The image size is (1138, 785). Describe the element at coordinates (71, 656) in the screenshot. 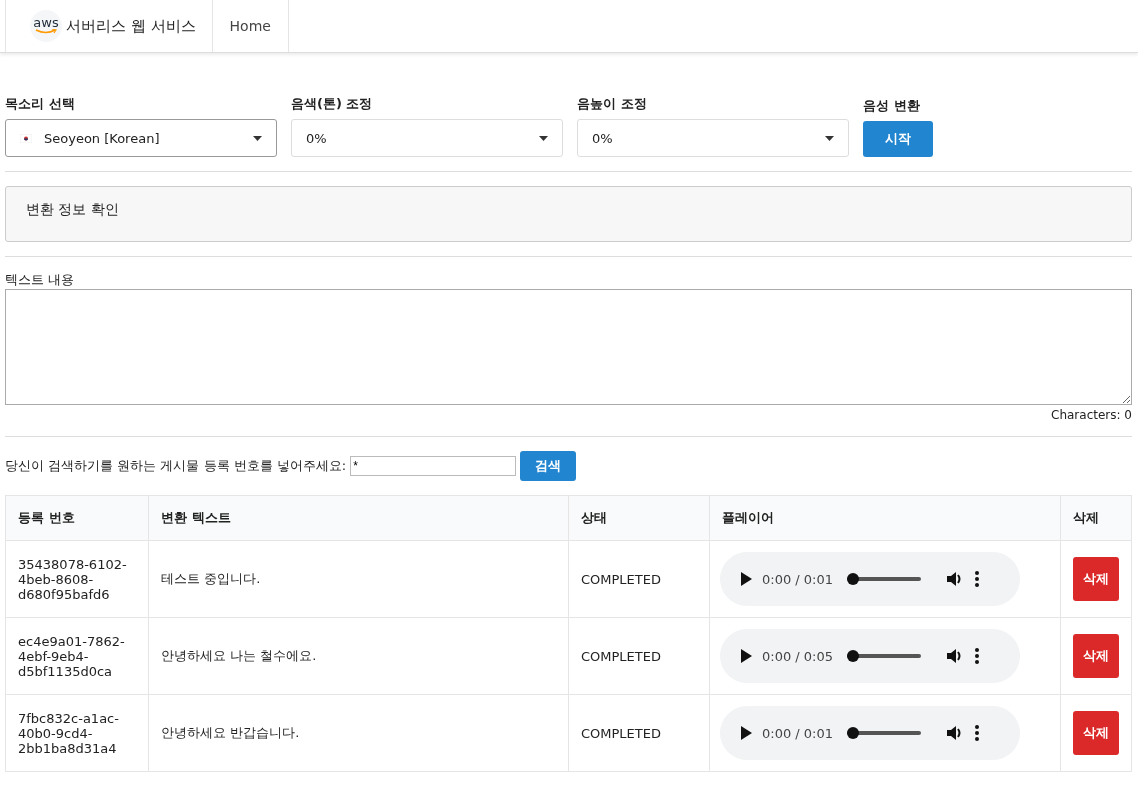

I see `table-cell: ec4e9a01-7862-4ebf-9eb4-d5bf1135d0ca` at that location.